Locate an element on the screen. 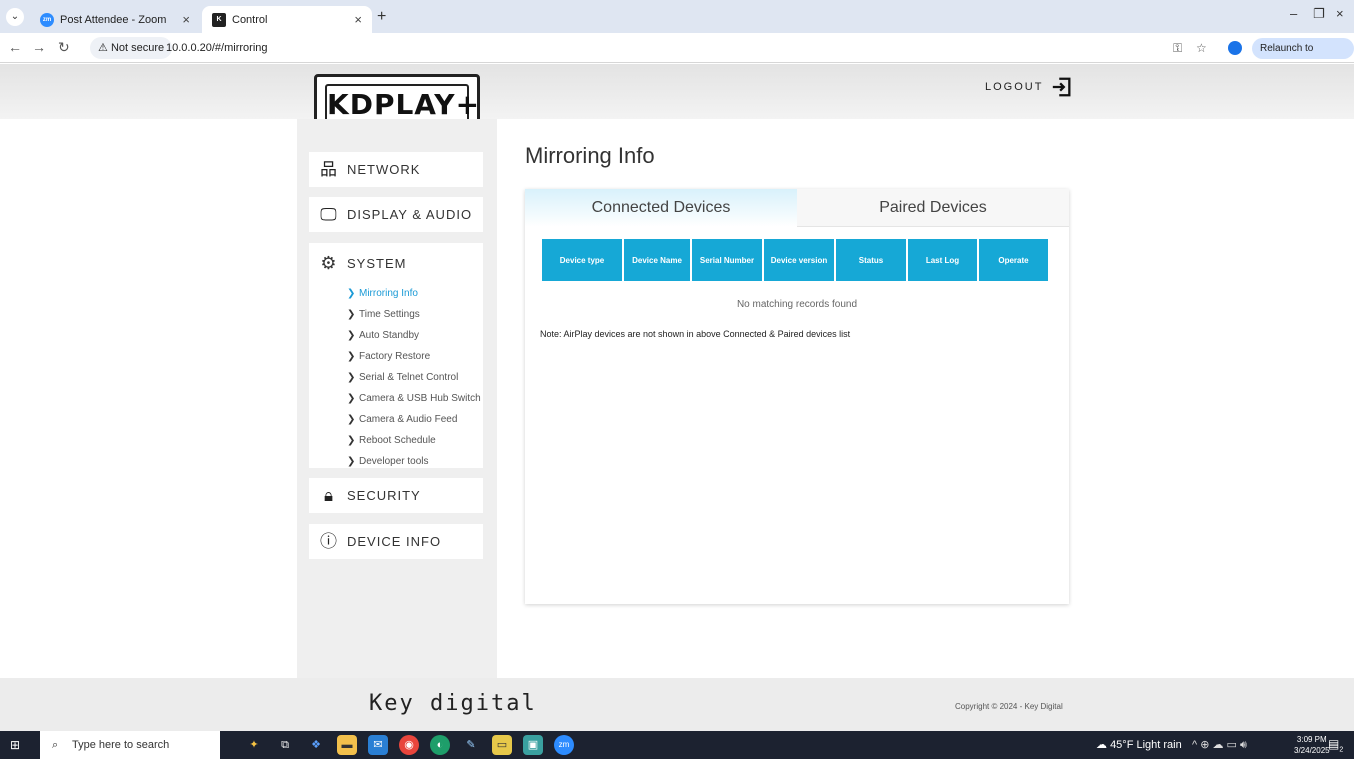 This screenshot has height=759, width=1354. column-header-serial-number: Serial Number is located at coordinates (727, 260).